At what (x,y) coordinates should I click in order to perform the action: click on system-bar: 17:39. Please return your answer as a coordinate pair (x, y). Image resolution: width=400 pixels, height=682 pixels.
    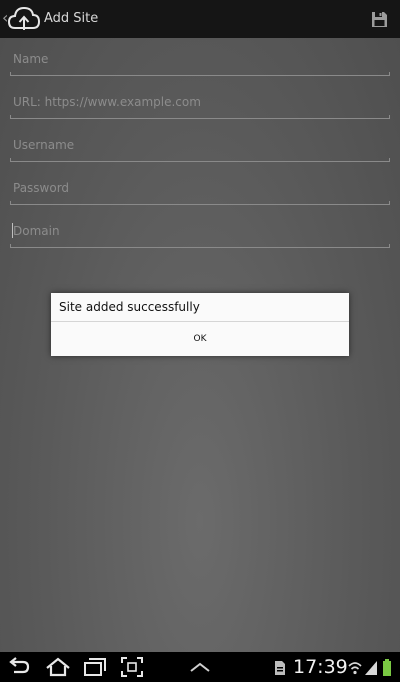
    Looking at the image, I should click on (200, 667).